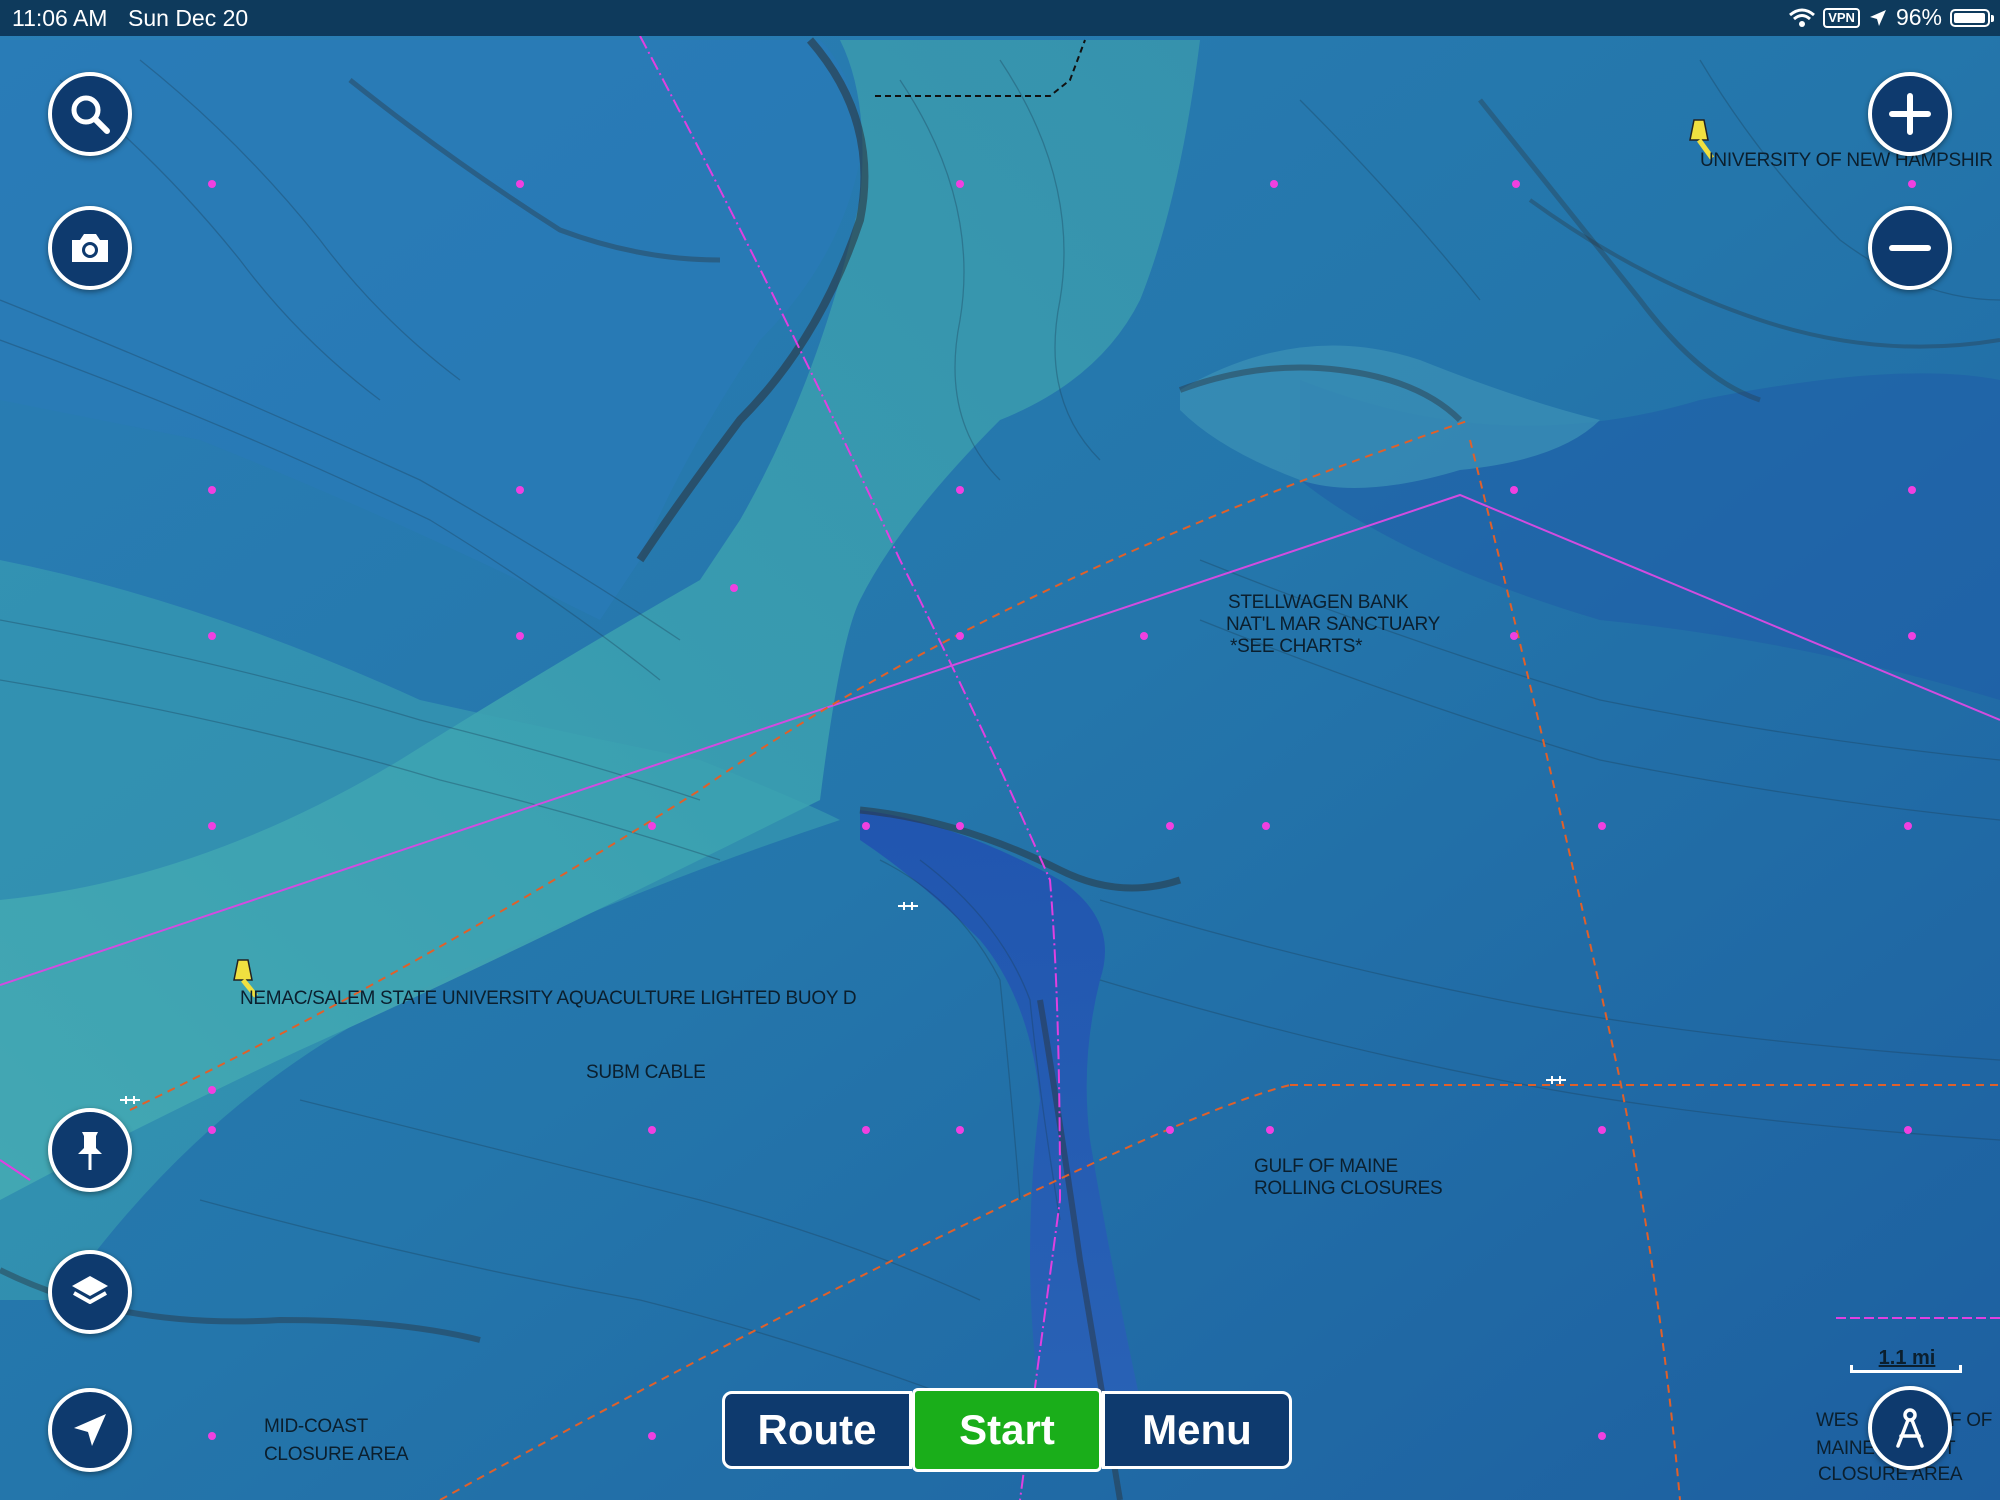  Describe the element at coordinates (646, 1072) in the screenshot. I see `label-subm-cable: SUBM CABLE` at that location.